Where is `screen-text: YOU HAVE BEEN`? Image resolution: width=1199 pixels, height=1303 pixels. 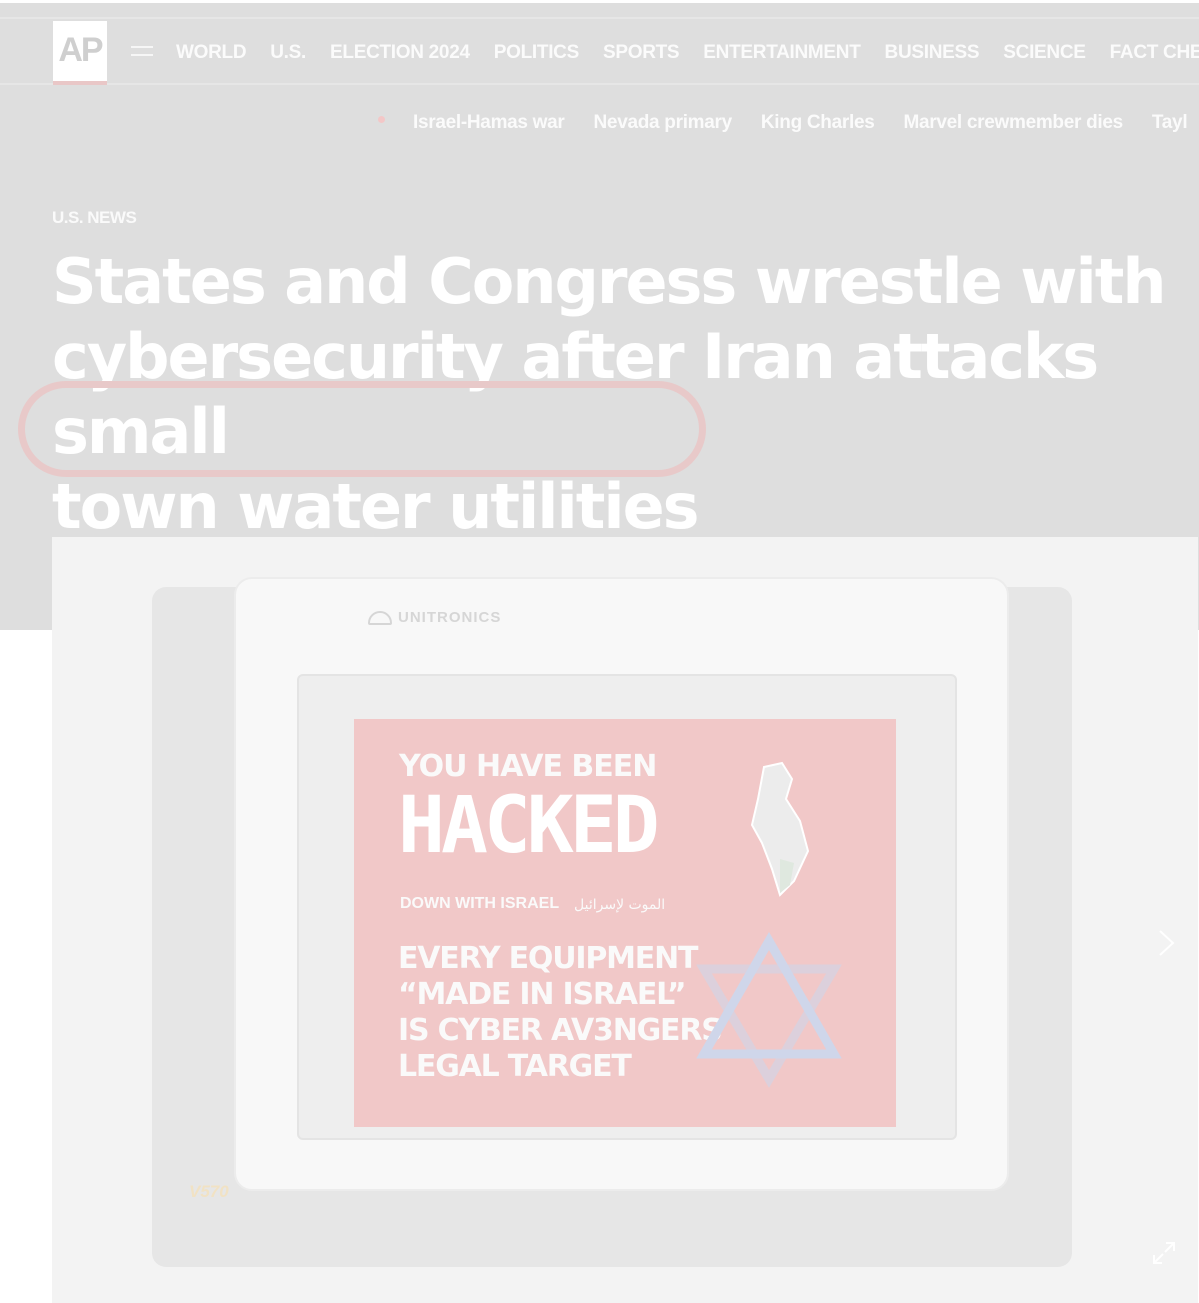
screen-text: YOU HAVE BEEN is located at coordinates (528, 766).